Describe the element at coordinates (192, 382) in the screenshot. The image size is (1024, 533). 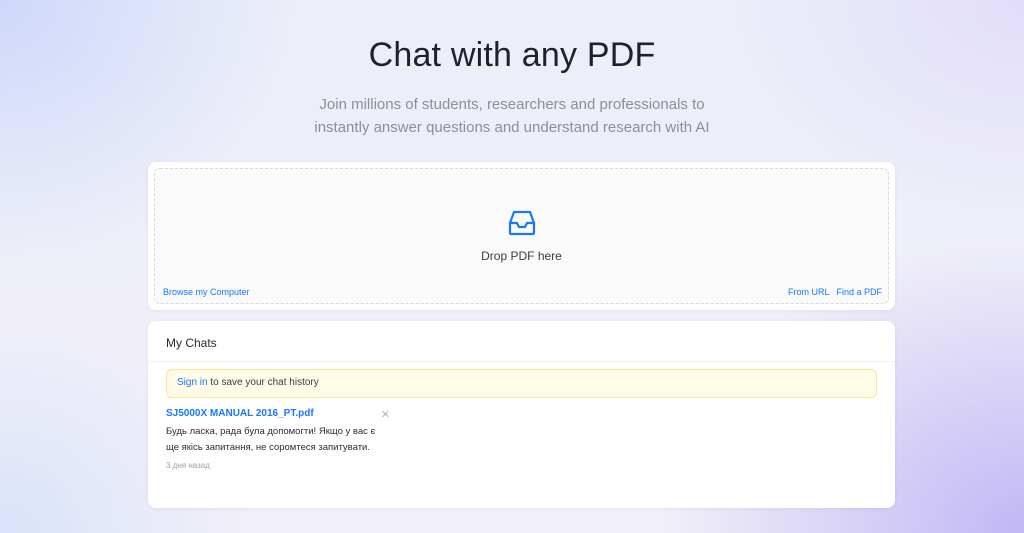
I see `signin-link: Sign in` at that location.